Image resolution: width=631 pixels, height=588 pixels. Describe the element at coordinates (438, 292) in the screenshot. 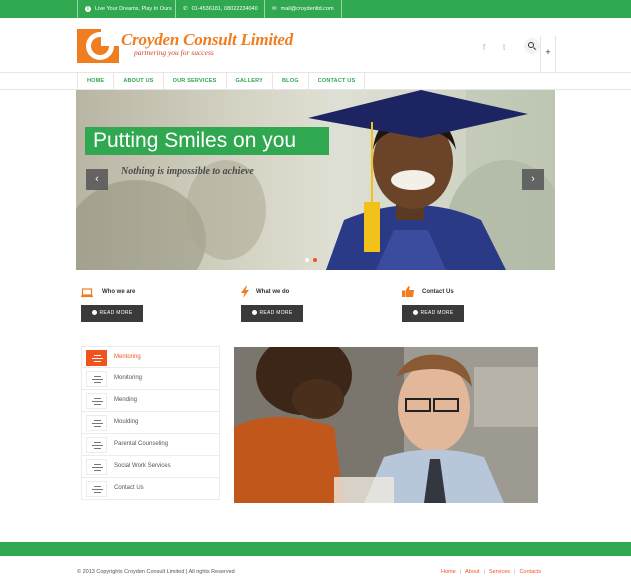

I see `feature-title: Contact Us` at that location.